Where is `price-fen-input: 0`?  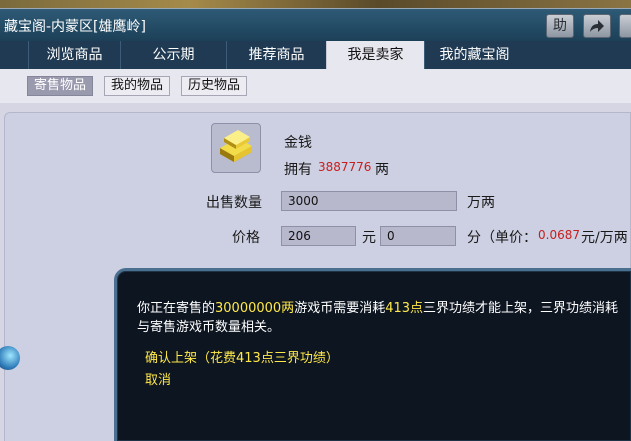 price-fen-input: 0 is located at coordinates (418, 236).